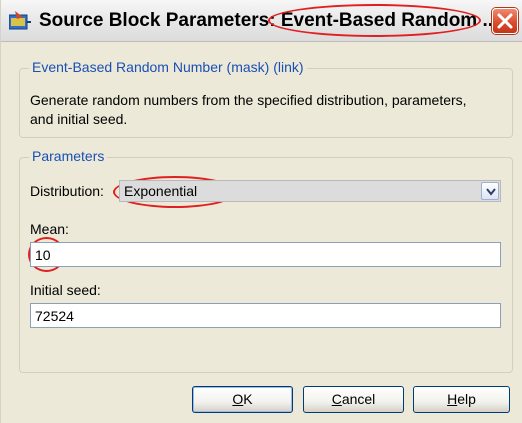  I want to click on help-button-label: elp, so click(466, 399).